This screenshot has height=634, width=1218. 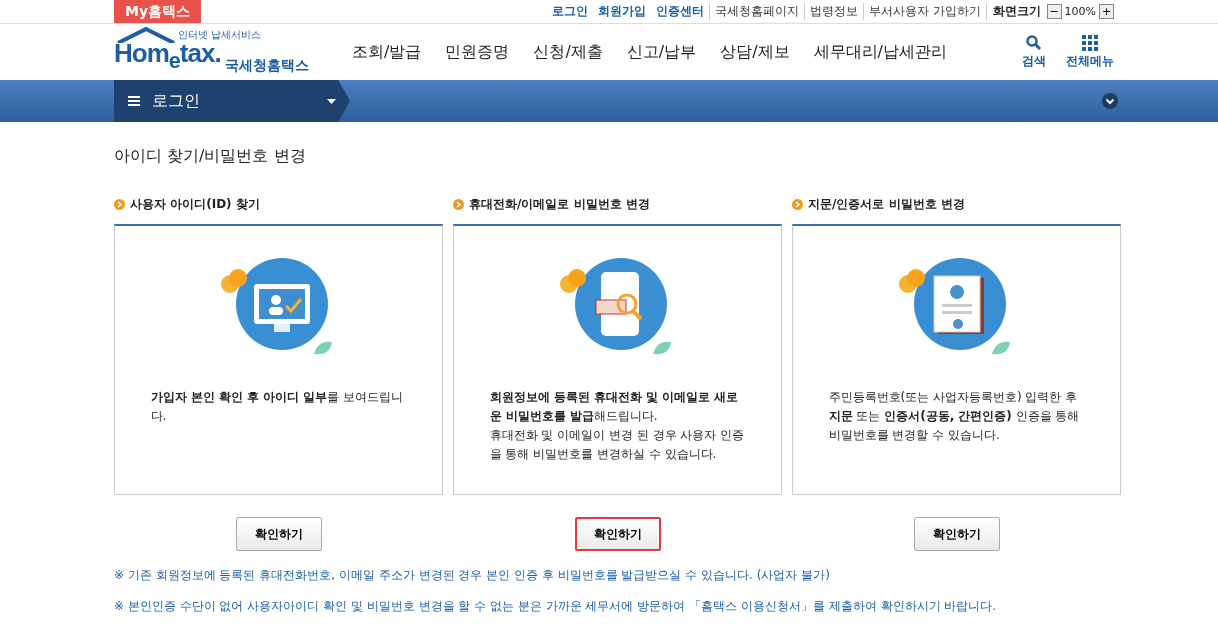 I want to click on card-description: 회원정보에 등록된 휴대전화 및 이메일로 새로운 비밀번호를 발급해드립니다., so click(x=614, y=407).